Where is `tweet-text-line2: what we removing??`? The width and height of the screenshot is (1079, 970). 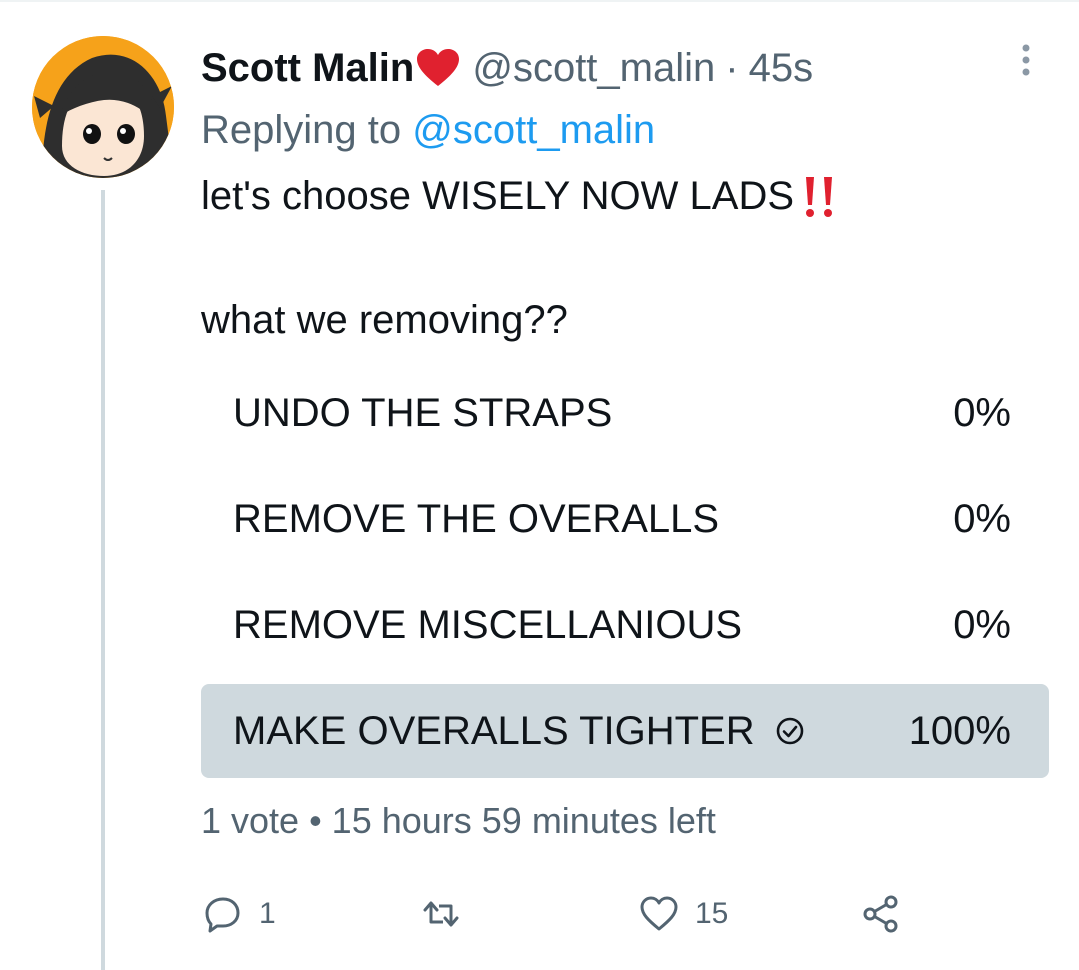 tweet-text-line2: what we removing?? is located at coordinates (384, 320).